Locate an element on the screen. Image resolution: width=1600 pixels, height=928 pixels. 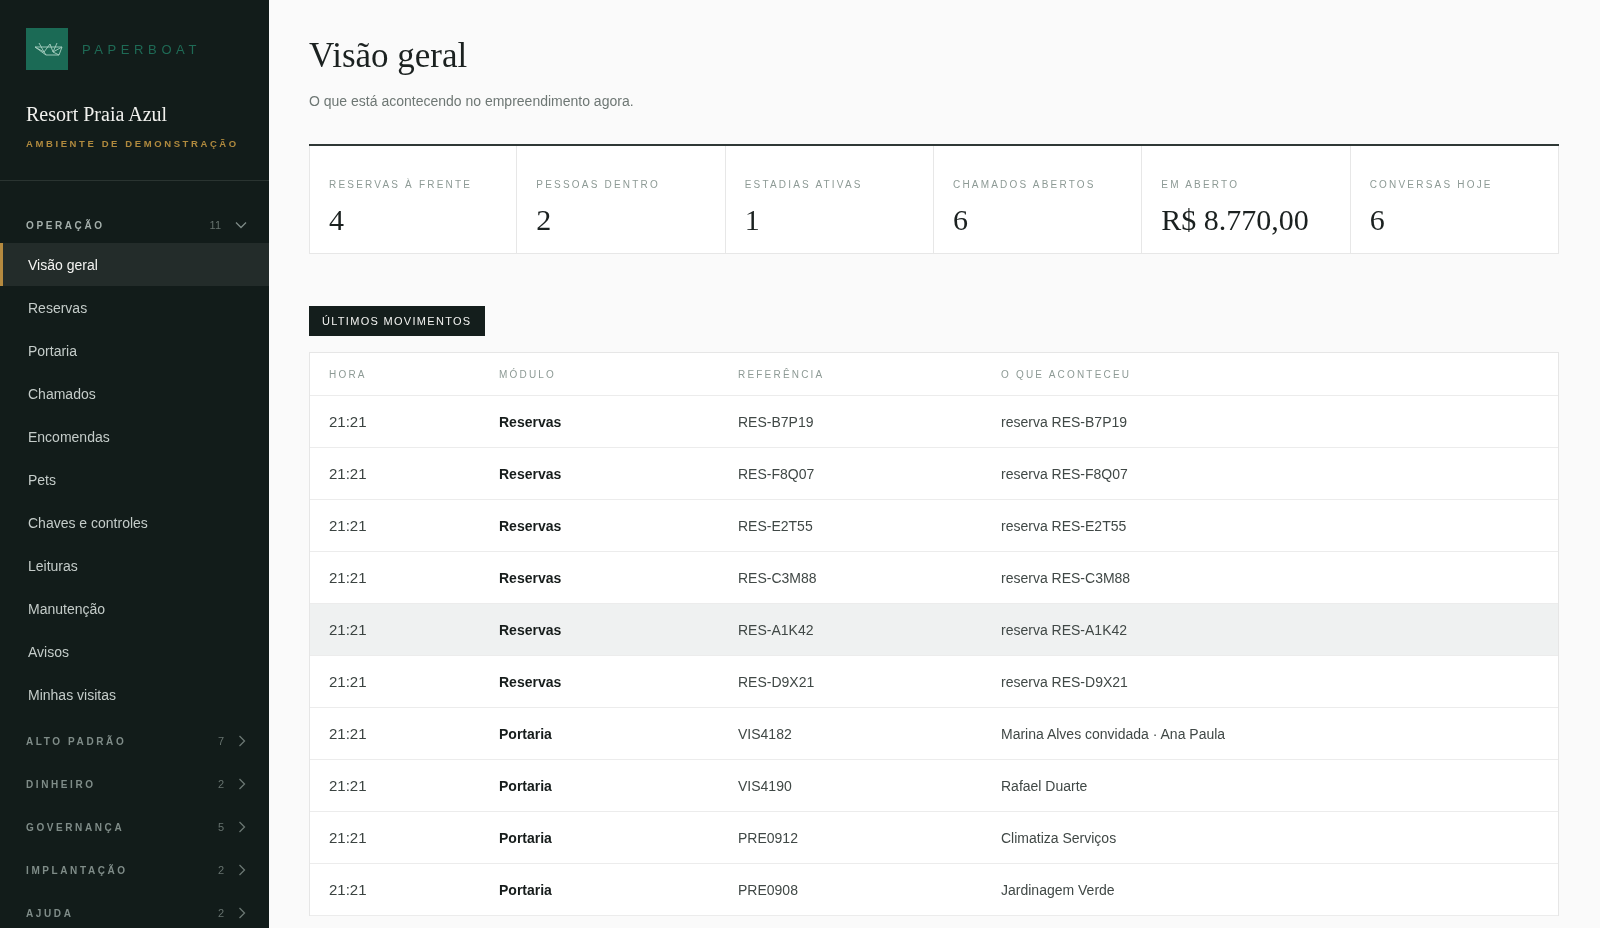
nav-group-count: 11 is located at coordinates (215, 225).